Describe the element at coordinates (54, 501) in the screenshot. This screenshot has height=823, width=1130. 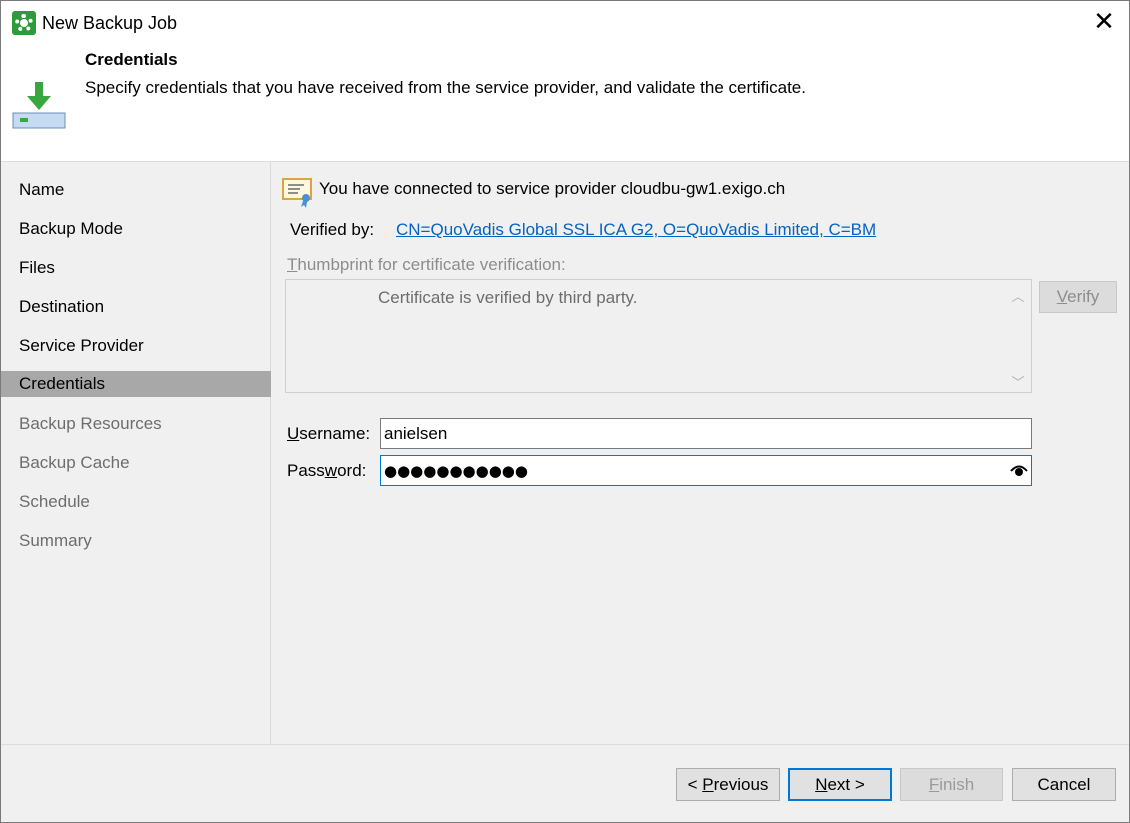
I see `sidebar-item-schedule: Schedule` at that location.